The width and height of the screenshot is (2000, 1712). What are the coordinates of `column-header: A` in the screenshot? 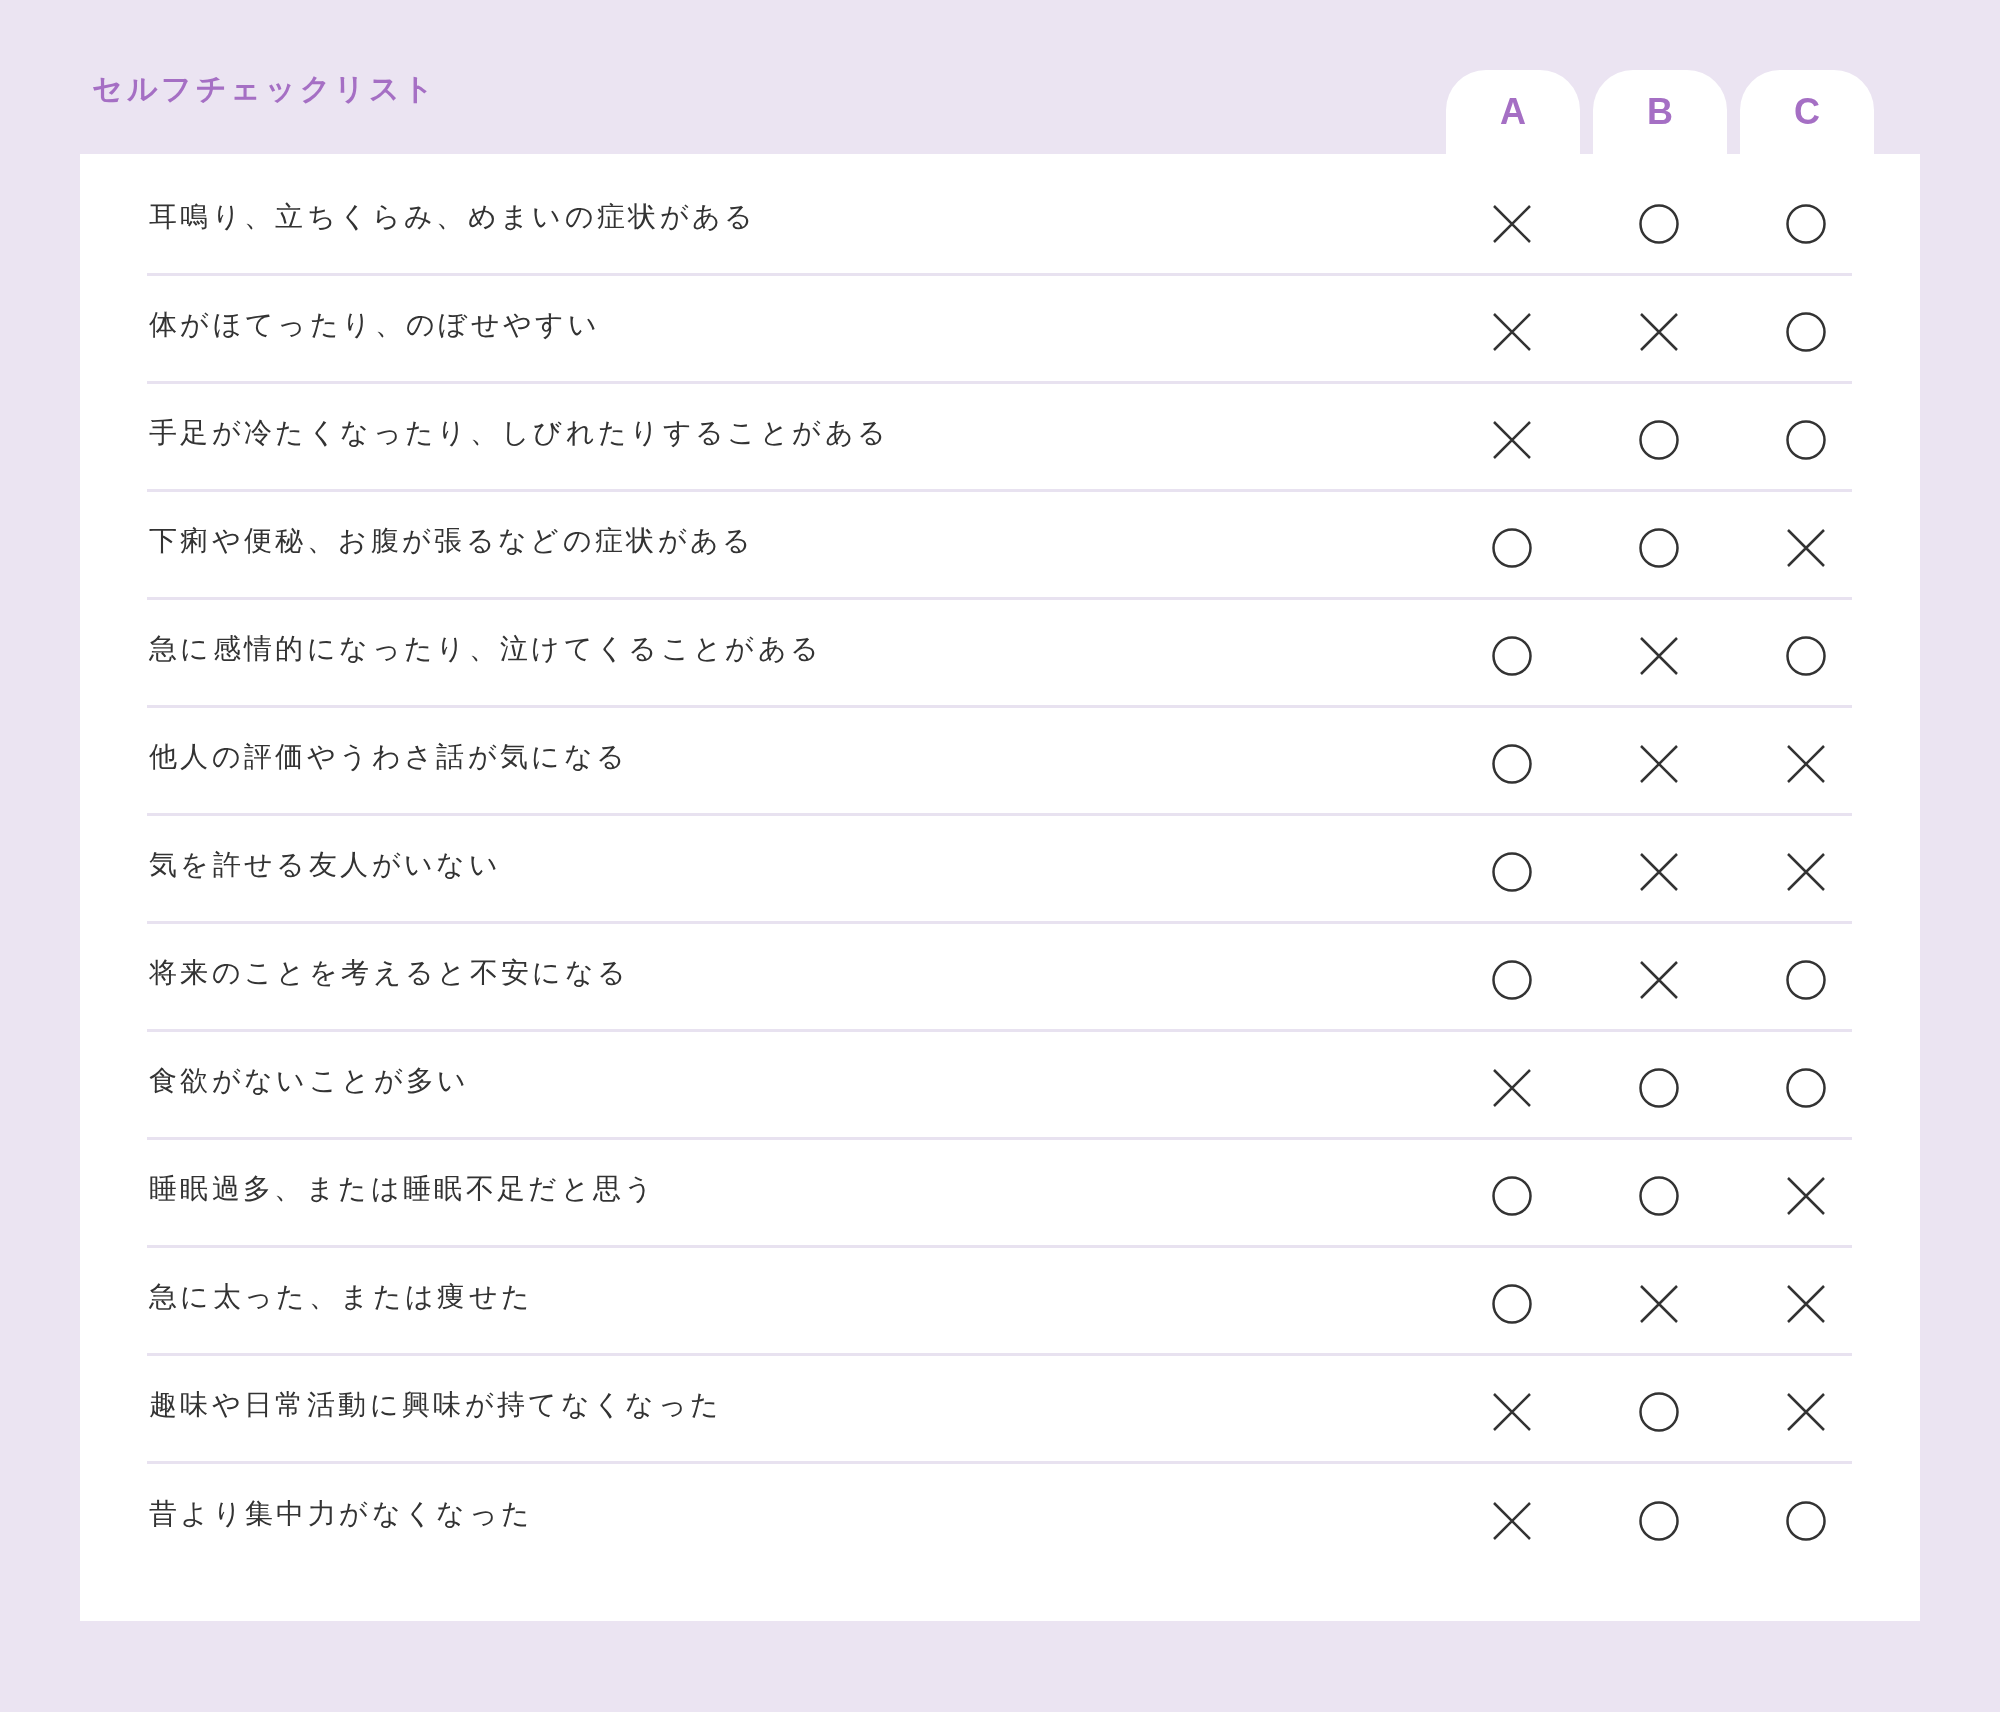 It's located at (1513, 112).